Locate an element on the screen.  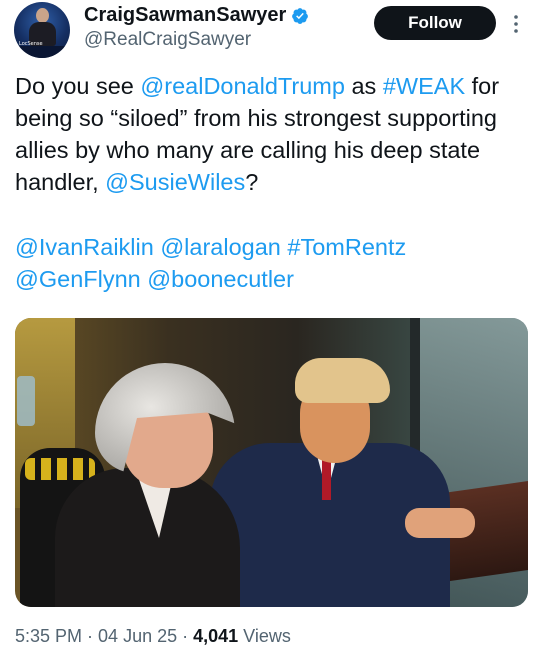
views-count: 4,041 is located at coordinates (216, 636).